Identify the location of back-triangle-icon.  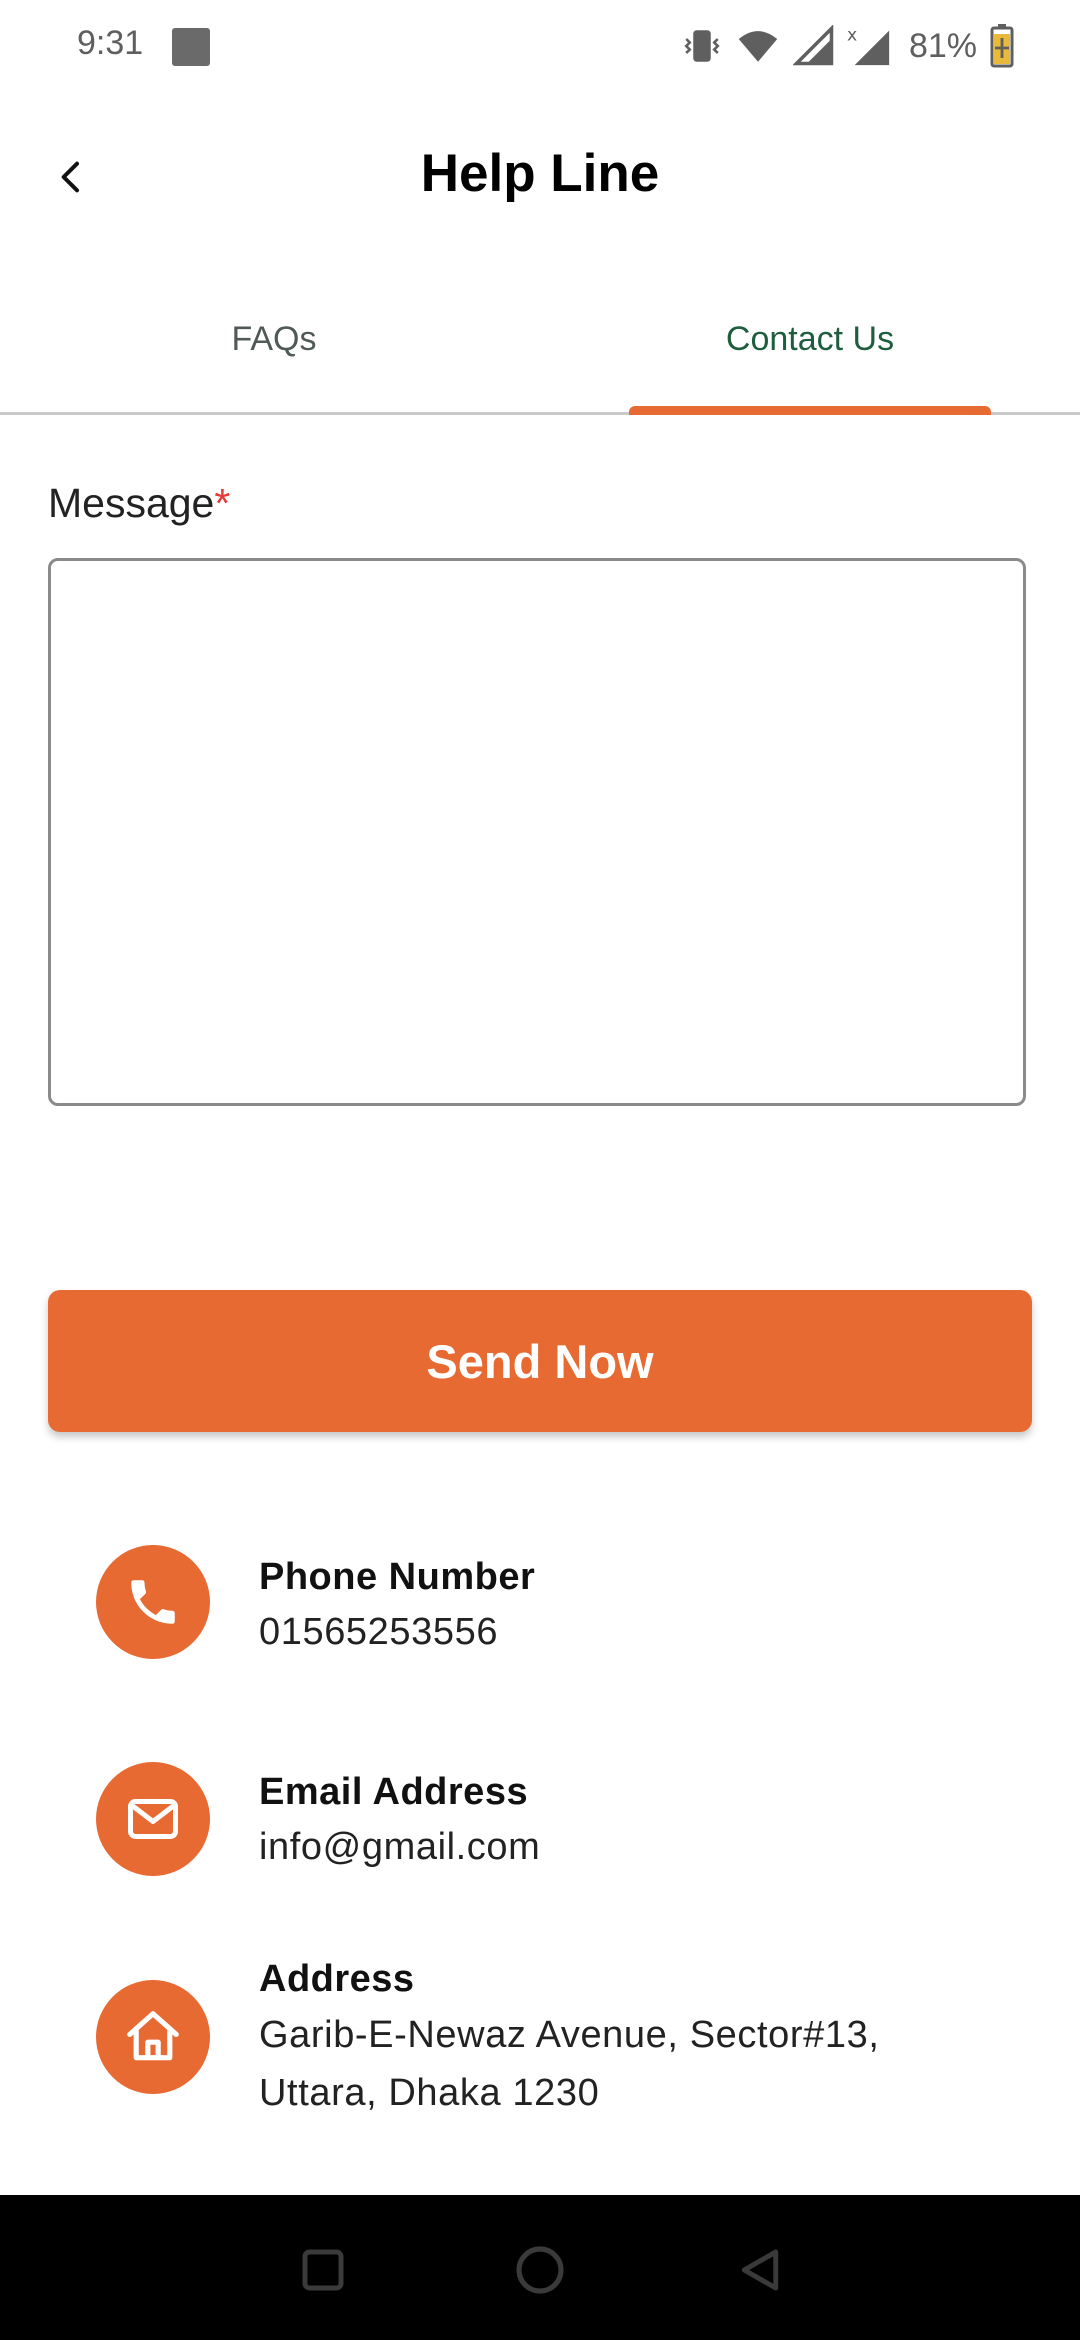
(760, 2270).